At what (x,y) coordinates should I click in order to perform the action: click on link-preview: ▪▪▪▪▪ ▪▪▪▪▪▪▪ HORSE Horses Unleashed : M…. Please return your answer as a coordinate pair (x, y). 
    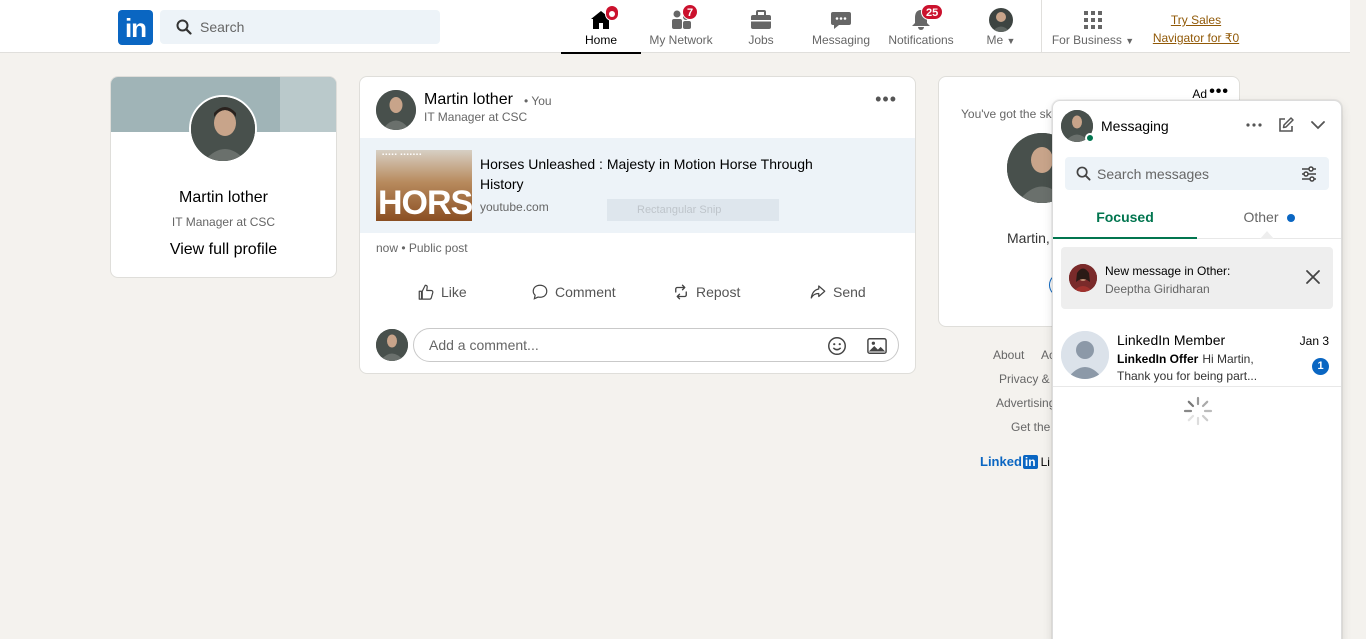
    Looking at the image, I should click on (637, 185).